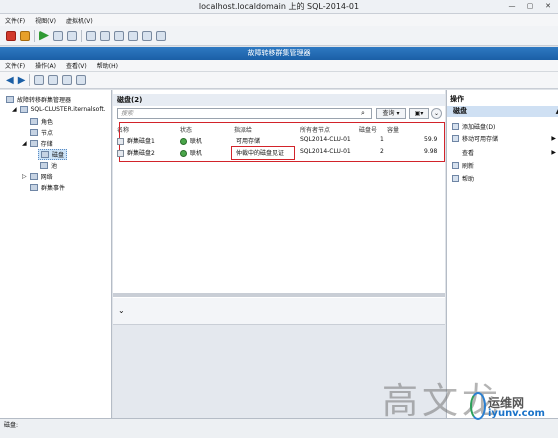  I want to click on tree-item-manager: 故障转移群集管理器, so click(38, 99).